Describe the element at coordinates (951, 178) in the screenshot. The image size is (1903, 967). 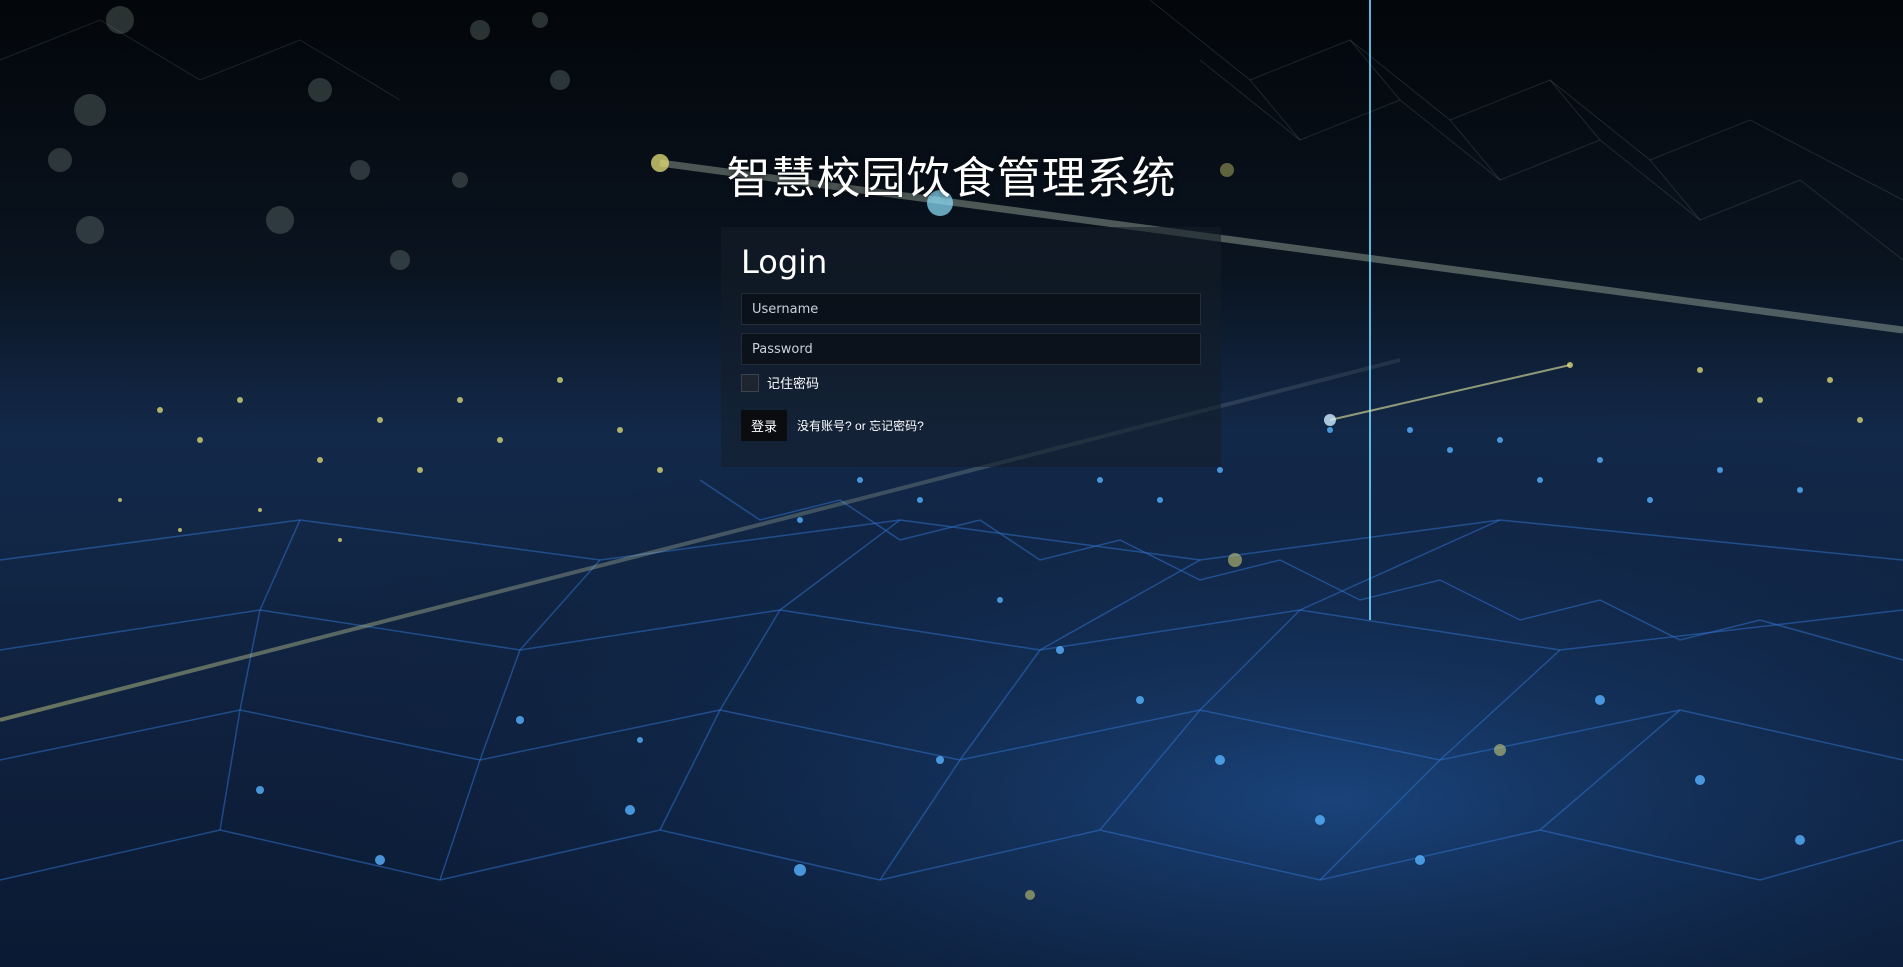
I see `page-title: 智慧校园饮食管理系统` at that location.